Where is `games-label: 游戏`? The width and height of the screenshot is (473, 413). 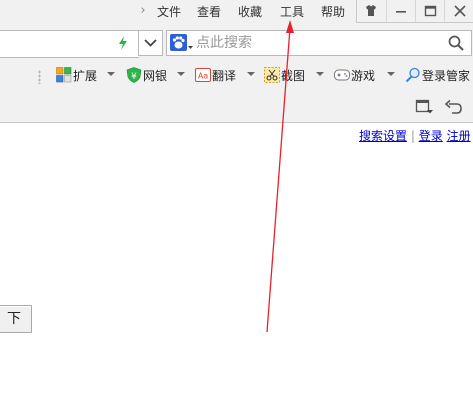 games-label: 游戏 is located at coordinates (363, 76).